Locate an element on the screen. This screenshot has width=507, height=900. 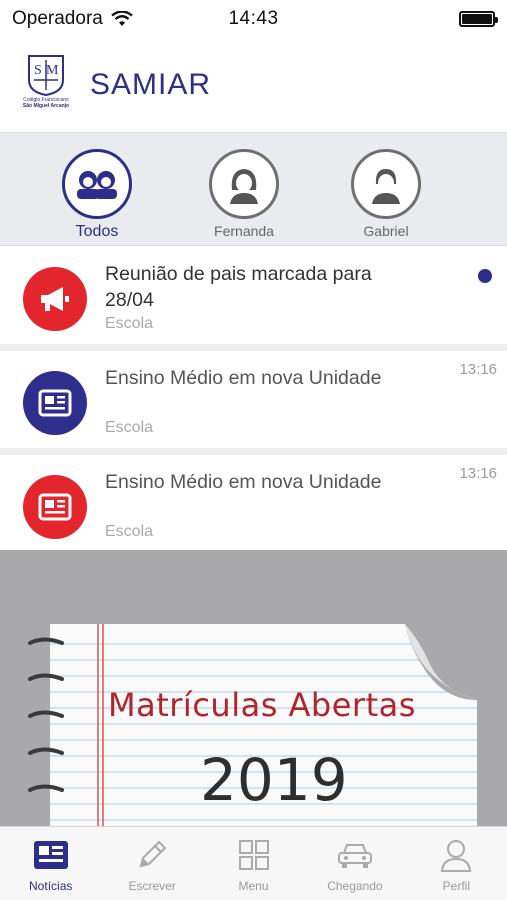
child-label: Todos is located at coordinates (97, 231).